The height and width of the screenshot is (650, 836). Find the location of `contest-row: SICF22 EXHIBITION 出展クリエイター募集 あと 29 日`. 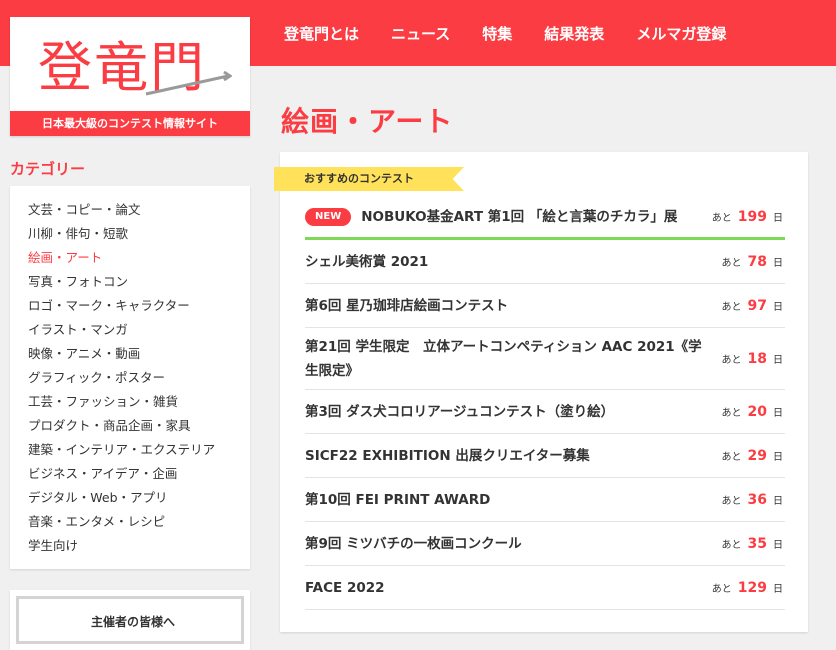

contest-row: SICF22 EXHIBITION 出展クリエイター募集 あと 29 日 is located at coordinates (545, 456).